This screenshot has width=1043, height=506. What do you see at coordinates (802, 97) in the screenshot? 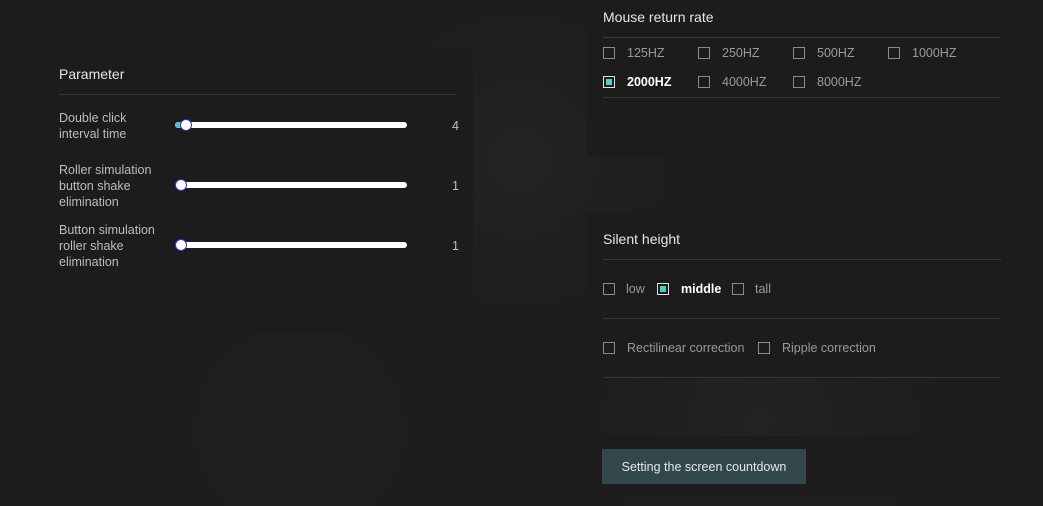
I see `rate-divider-bottom` at bounding box center [802, 97].